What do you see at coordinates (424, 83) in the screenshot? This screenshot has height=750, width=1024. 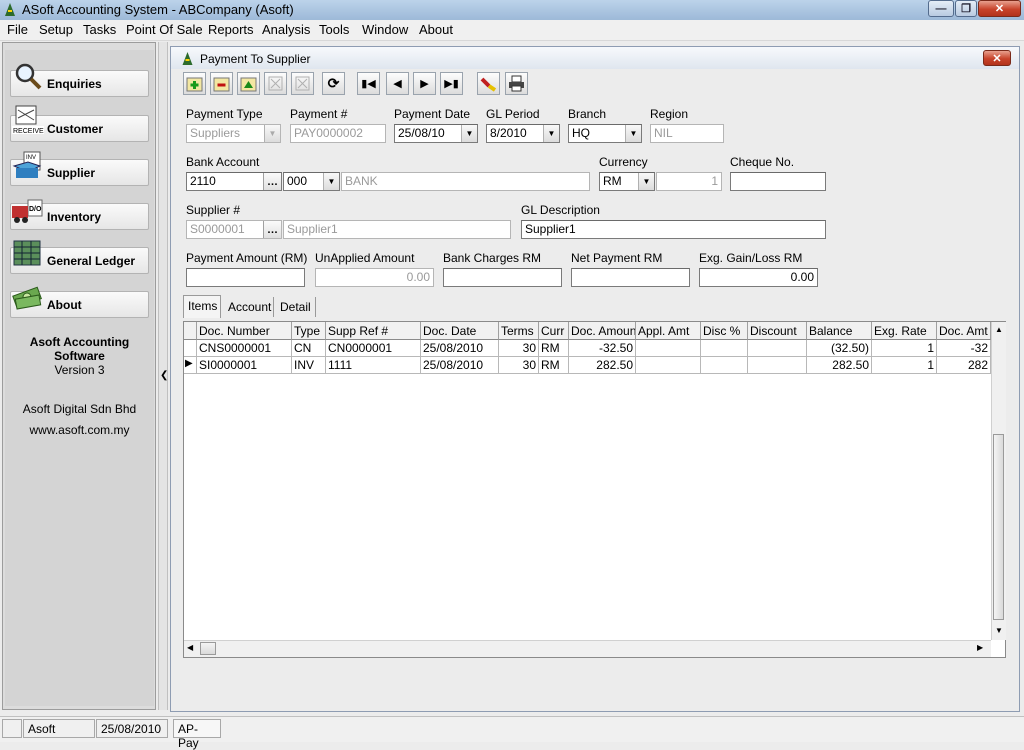 I see `next-record-button: ▶` at bounding box center [424, 83].